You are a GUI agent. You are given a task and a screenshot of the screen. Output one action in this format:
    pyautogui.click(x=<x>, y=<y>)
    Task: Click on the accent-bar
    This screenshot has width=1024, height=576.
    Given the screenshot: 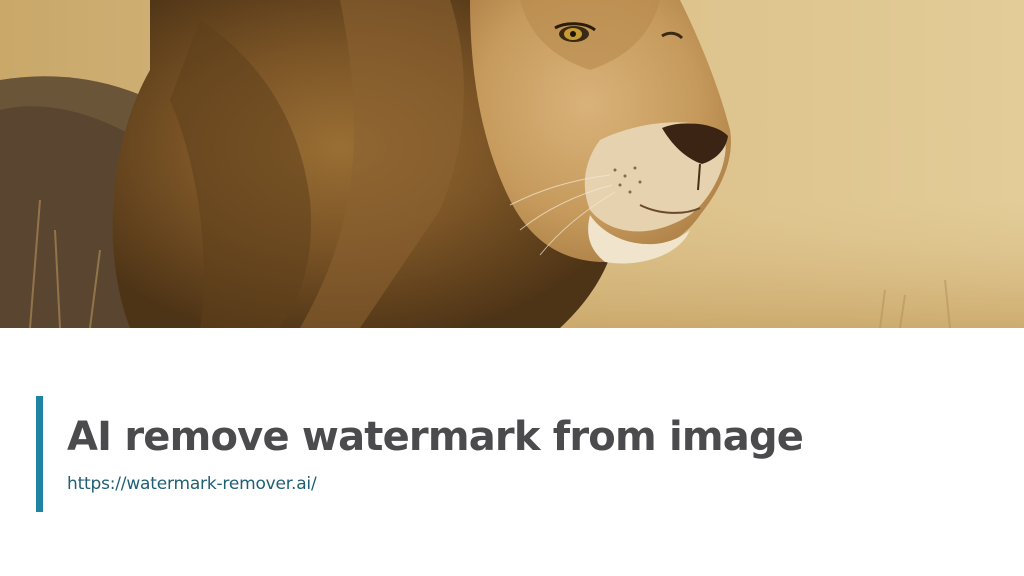 What is the action you would take?
    pyautogui.click(x=39, y=454)
    